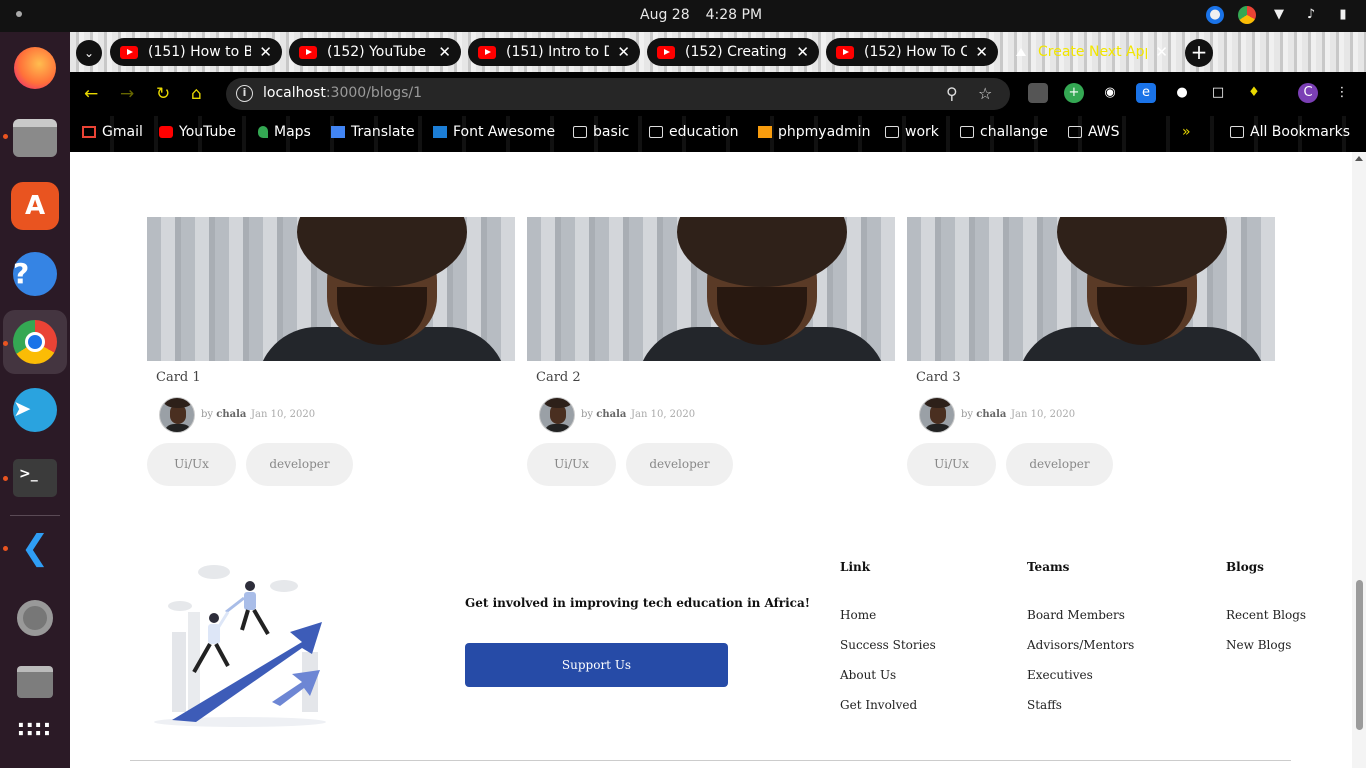  I want to click on app-center-icon: A, so click(35, 206).